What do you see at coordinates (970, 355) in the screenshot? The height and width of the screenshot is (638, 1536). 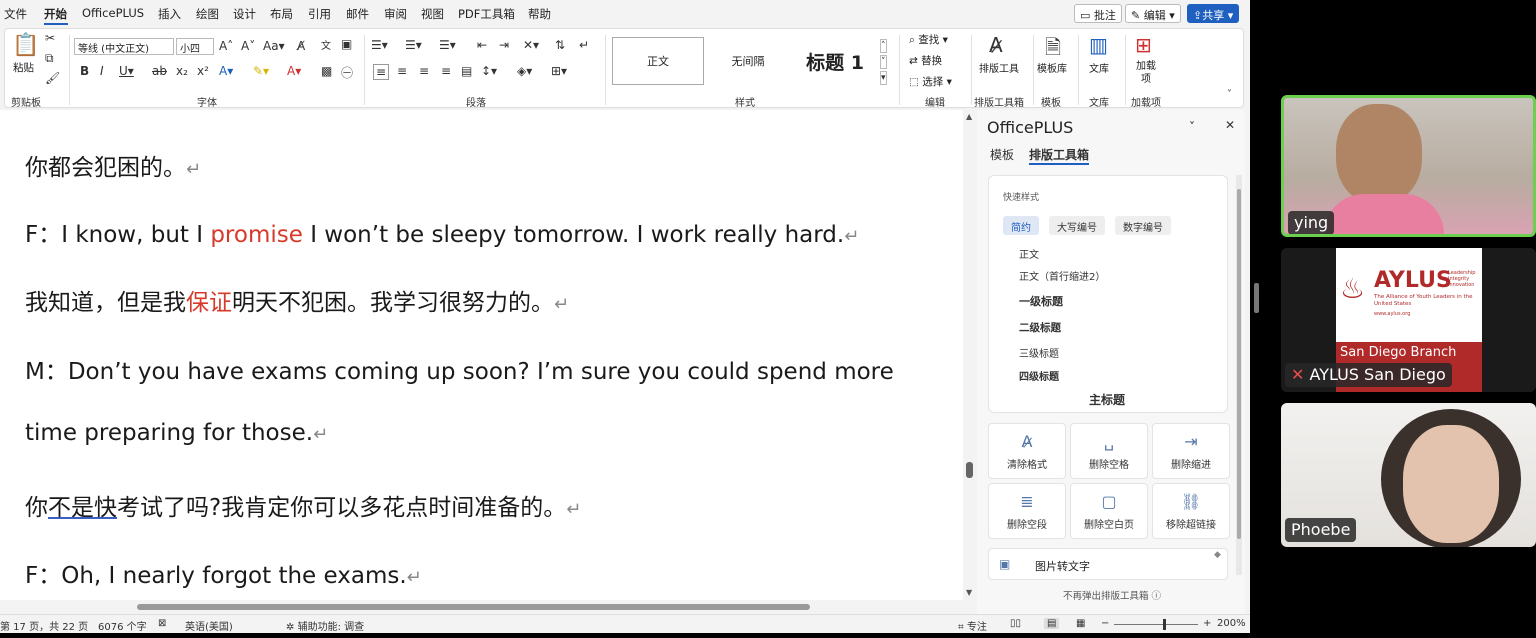 I see `vertical-scrollbar: ▲ ▼` at bounding box center [970, 355].